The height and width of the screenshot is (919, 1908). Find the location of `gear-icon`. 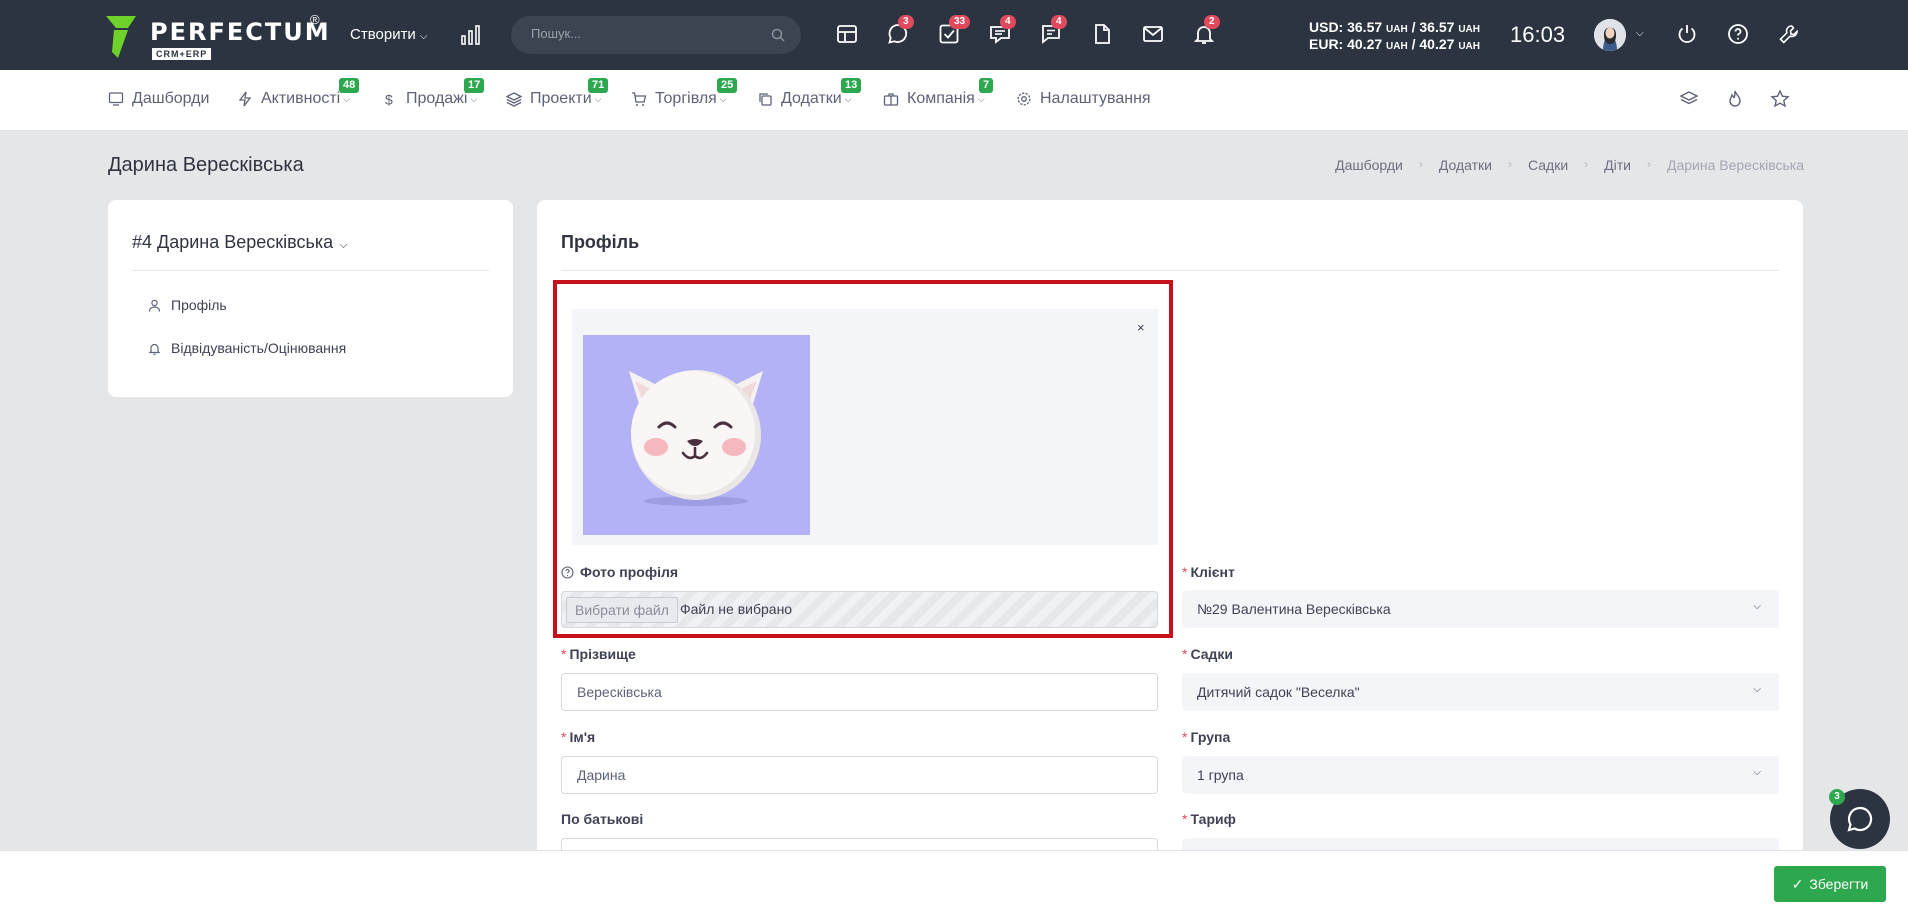

gear-icon is located at coordinates (1024, 99).